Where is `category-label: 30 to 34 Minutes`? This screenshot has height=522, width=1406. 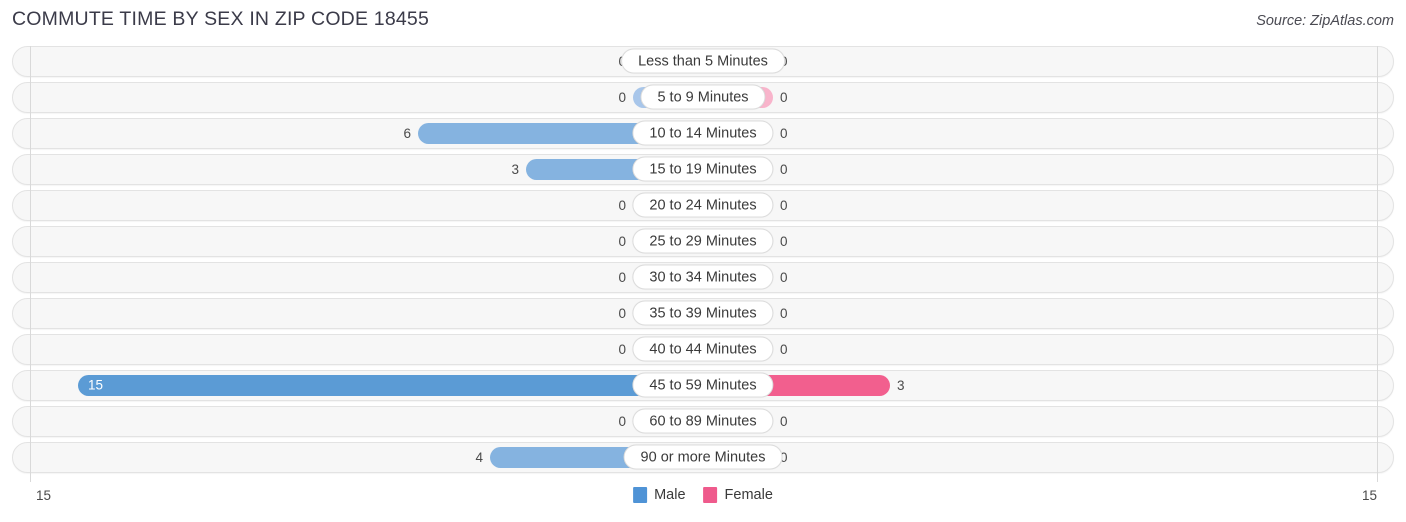 category-label: 30 to 34 Minutes is located at coordinates (703, 277).